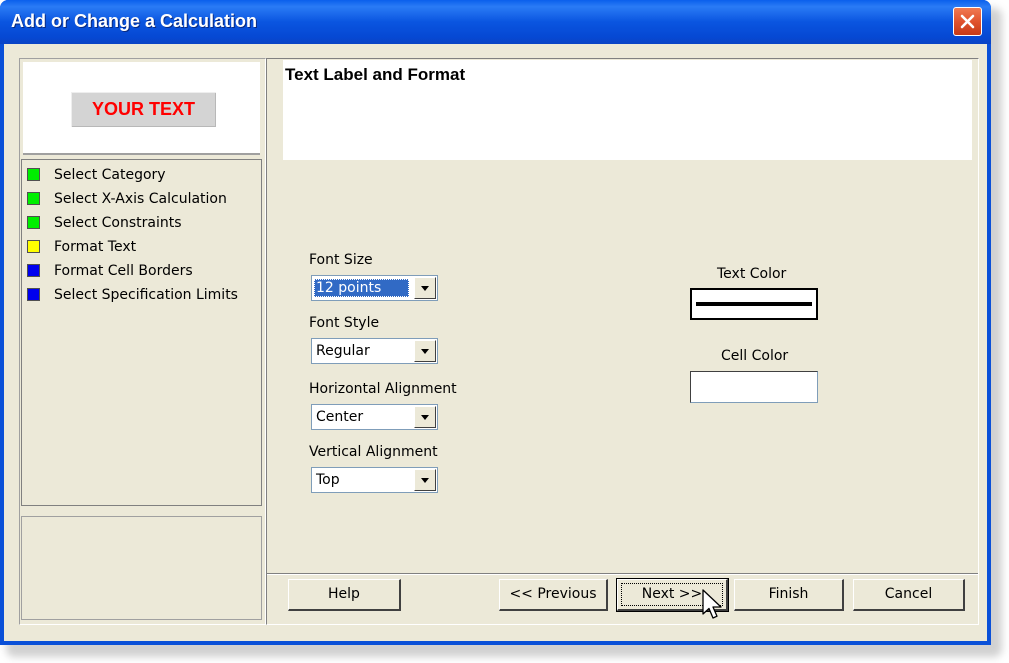 The width and height of the screenshot is (1009, 663). Describe the element at coordinates (754, 387) in the screenshot. I see `cell-color-picker` at that location.